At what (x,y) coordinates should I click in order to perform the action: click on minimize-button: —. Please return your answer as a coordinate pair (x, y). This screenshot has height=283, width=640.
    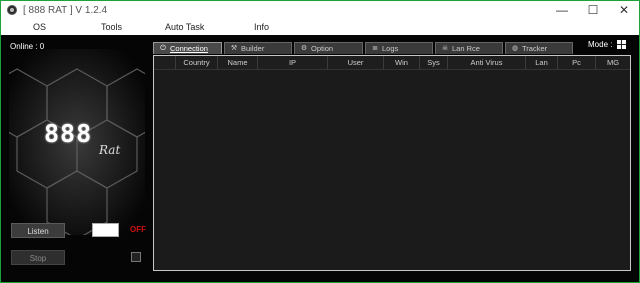
    Looking at the image, I should click on (562, 10).